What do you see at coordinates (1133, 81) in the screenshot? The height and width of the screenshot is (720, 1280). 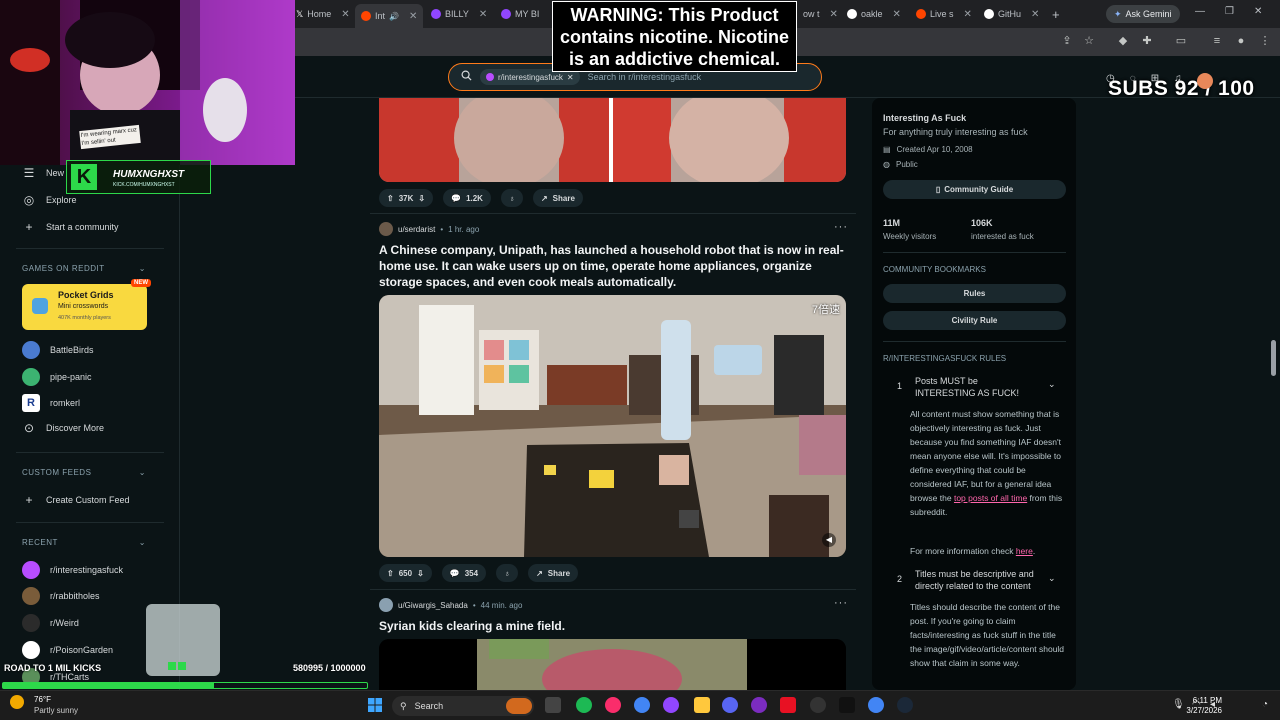 I see `chat-icon: ◌` at bounding box center [1133, 81].